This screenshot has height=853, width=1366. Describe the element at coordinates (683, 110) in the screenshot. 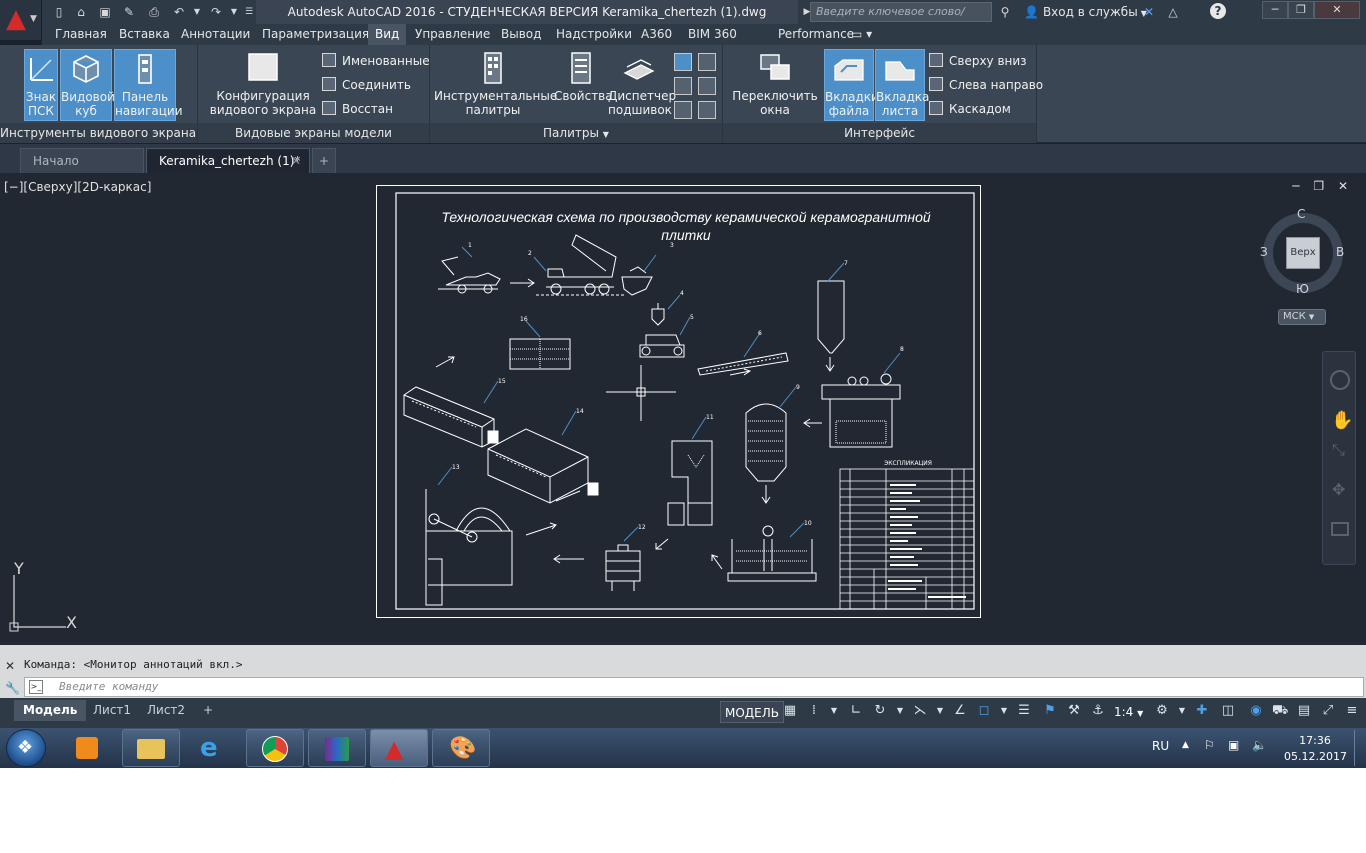

I see `external-refs-icon` at that location.